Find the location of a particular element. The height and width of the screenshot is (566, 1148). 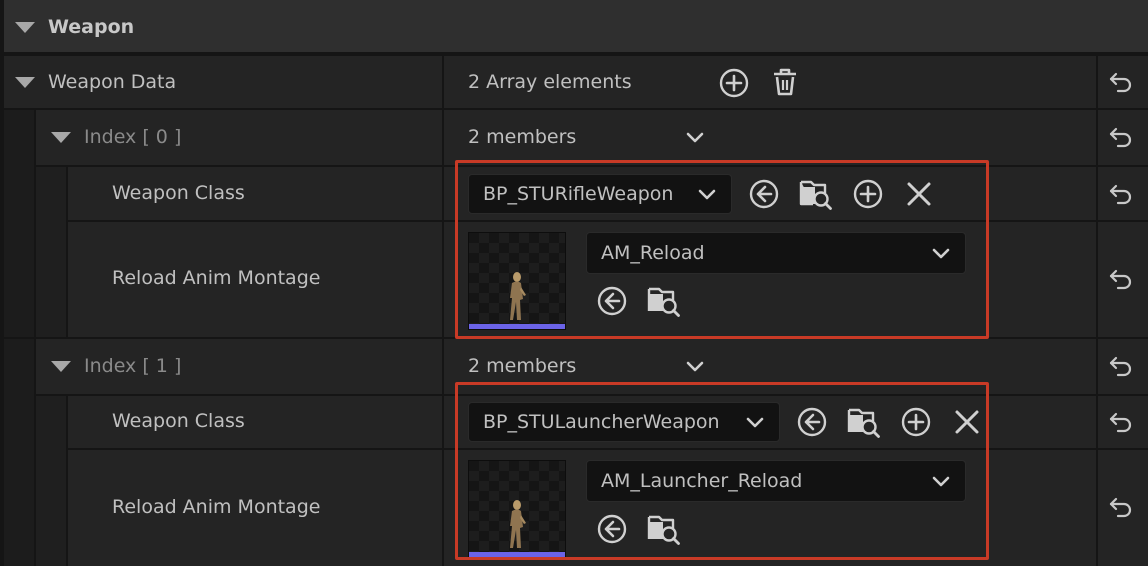

weapon-data-value-cell: 2 Array elements is located at coordinates (770, 82).